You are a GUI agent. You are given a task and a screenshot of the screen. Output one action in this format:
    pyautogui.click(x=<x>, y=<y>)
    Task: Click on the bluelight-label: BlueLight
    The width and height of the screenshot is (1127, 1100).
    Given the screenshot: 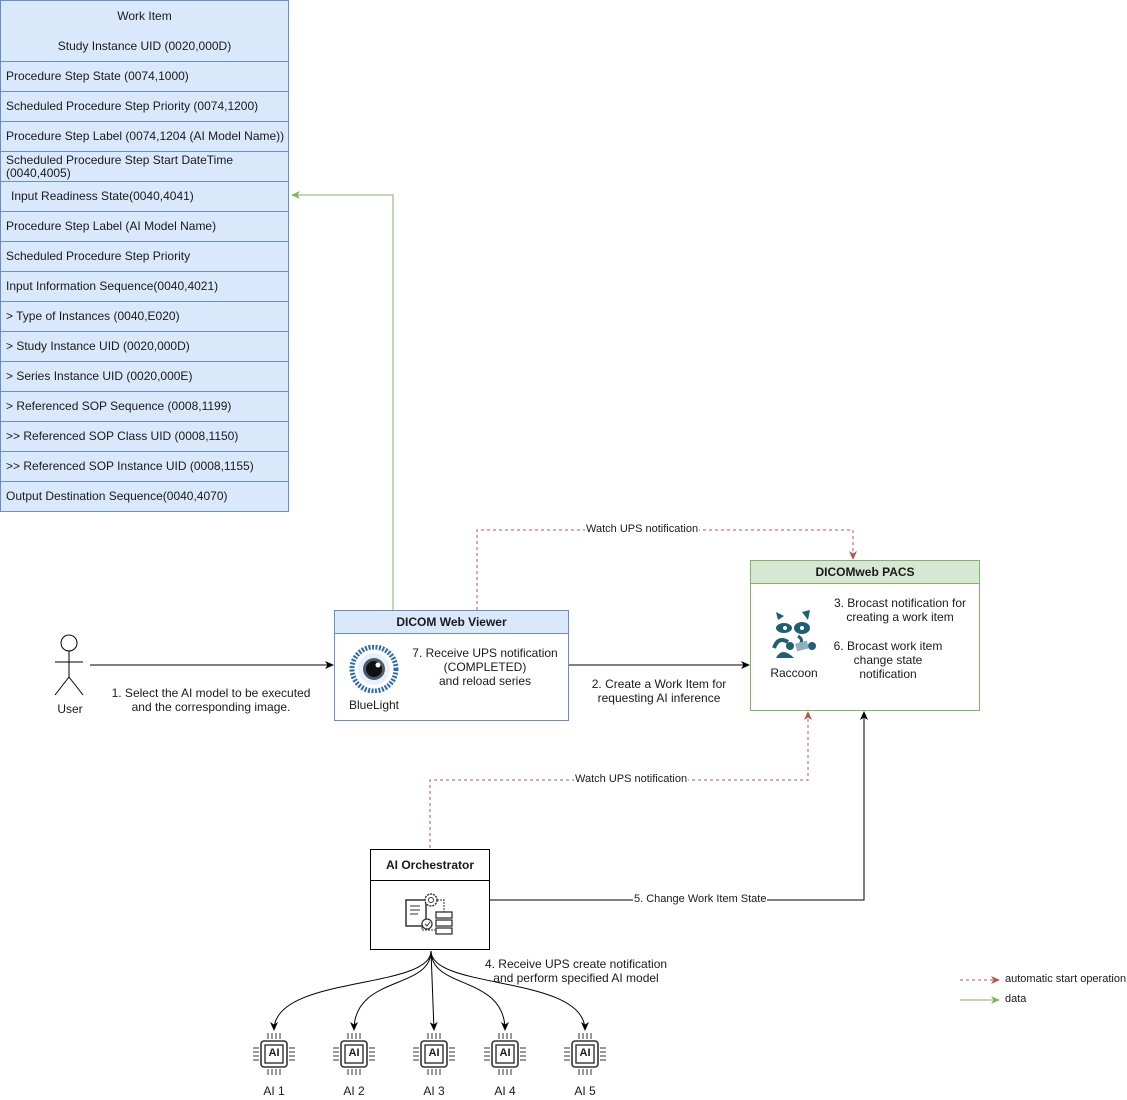 What is the action you would take?
    pyautogui.click(x=374, y=705)
    